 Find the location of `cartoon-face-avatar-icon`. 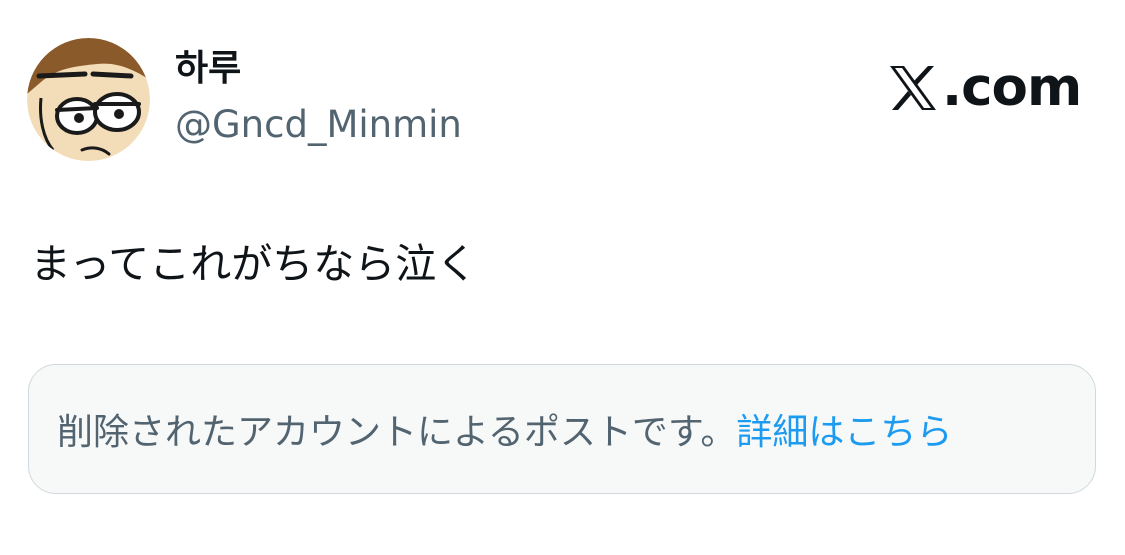

cartoon-face-avatar-icon is located at coordinates (88, 99).